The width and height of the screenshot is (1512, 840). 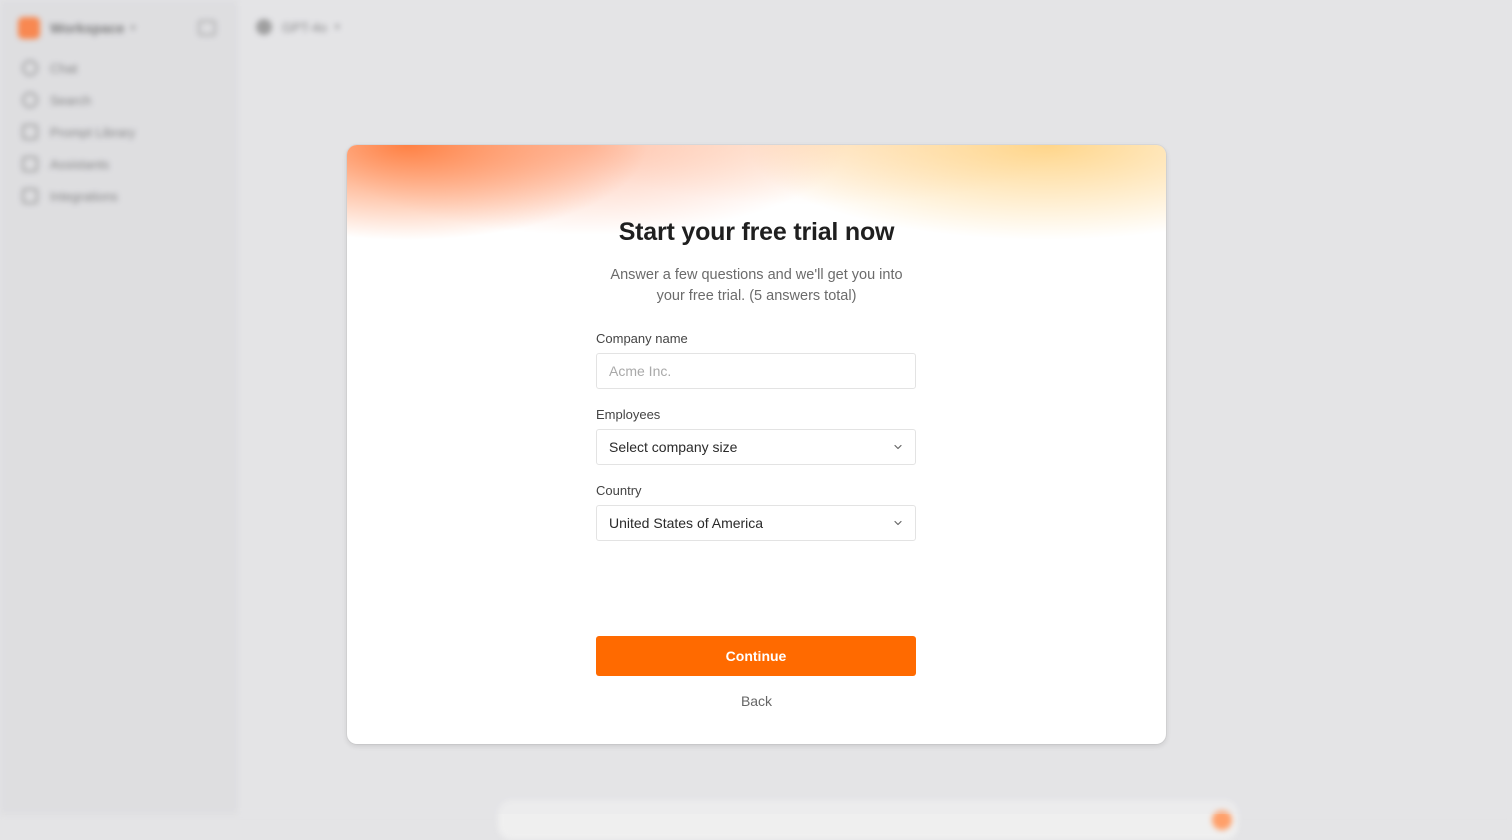 What do you see at coordinates (756, 656) in the screenshot?
I see `continue-button: Continue` at bounding box center [756, 656].